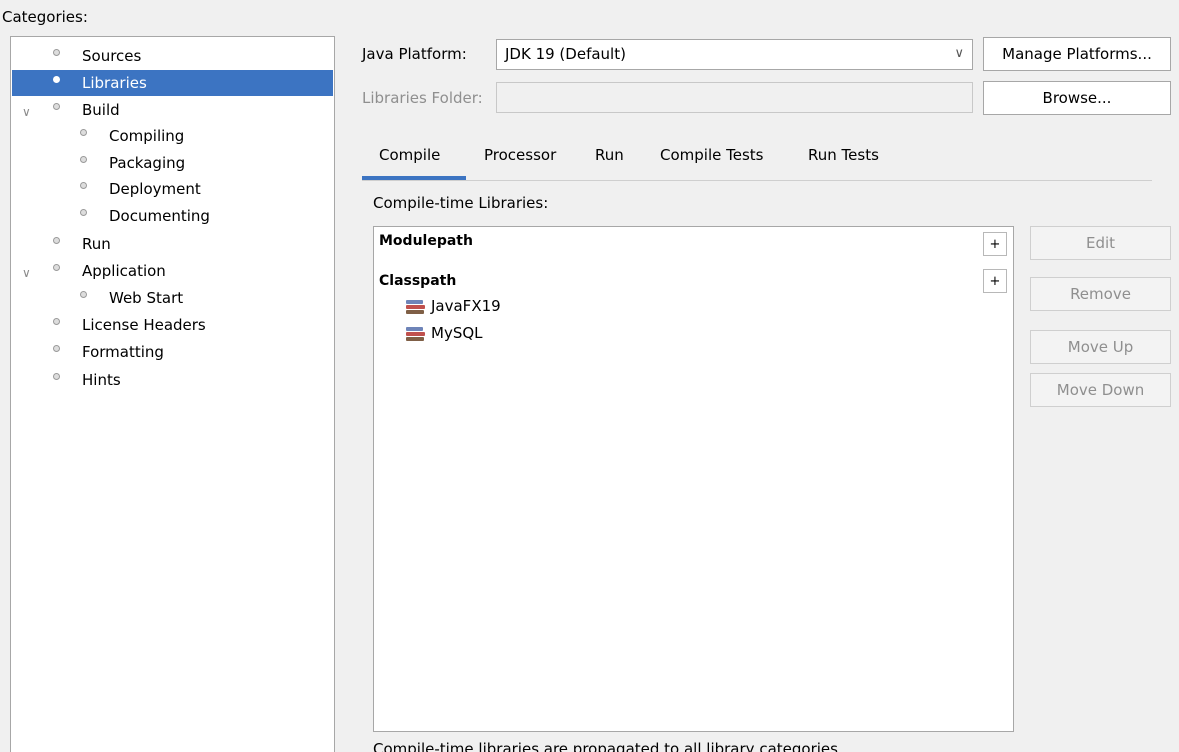  What do you see at coordinates (171, 110) in the screenshot?
I see `tree-item-build: ∨ Build` at bounding box center [171, 110].